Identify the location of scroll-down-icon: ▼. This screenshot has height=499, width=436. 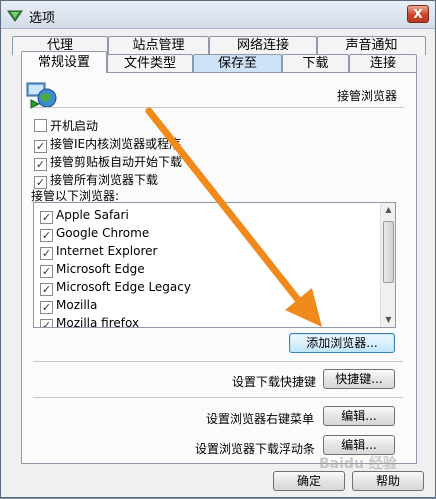
(388, 320).